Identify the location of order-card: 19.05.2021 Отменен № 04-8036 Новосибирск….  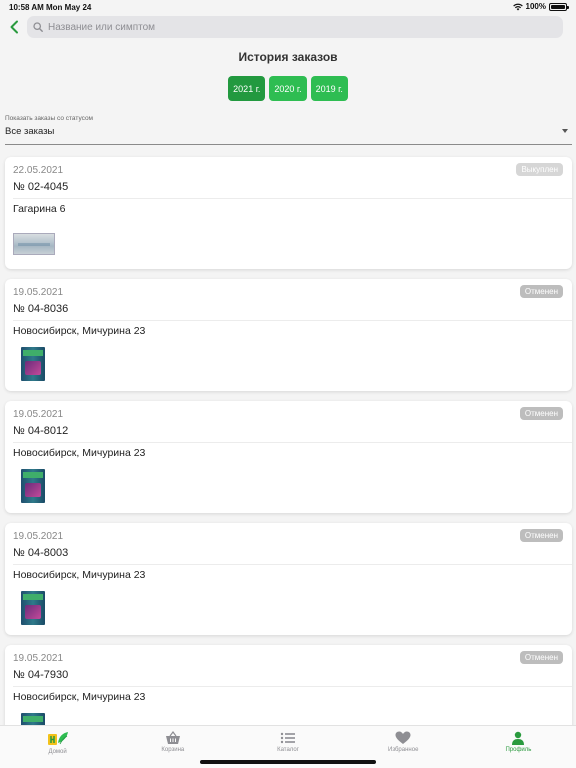
(288, 335).